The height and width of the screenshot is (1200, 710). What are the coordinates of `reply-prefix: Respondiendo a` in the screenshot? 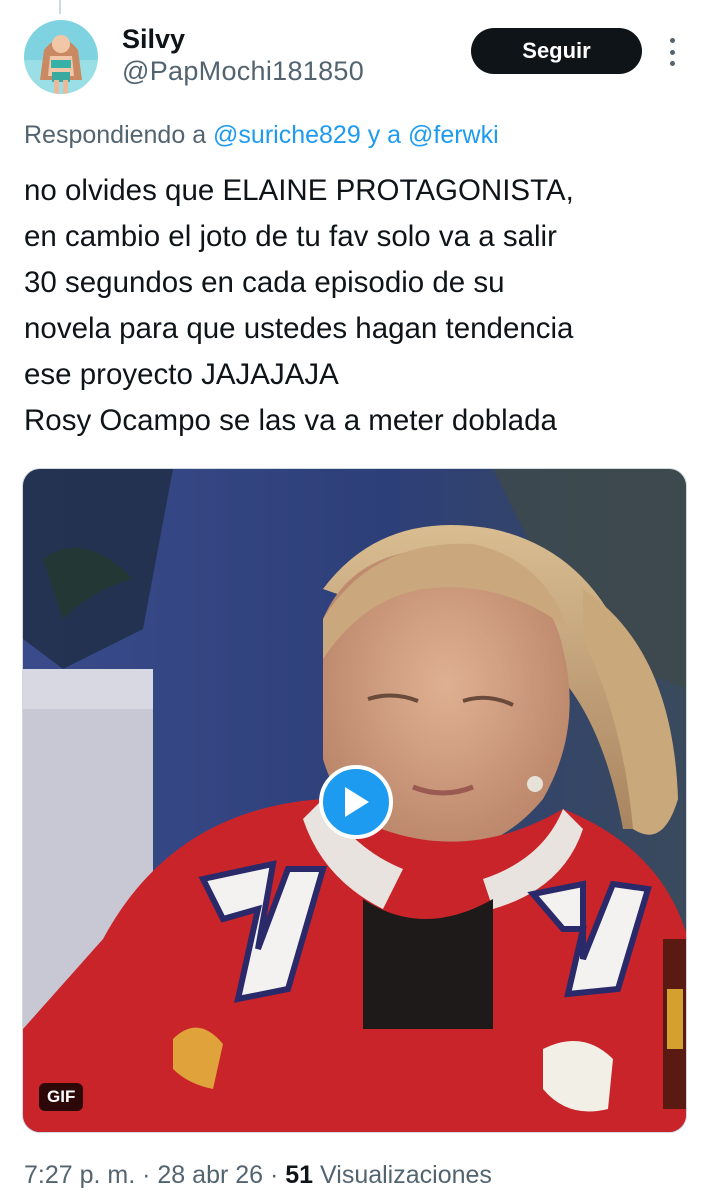 It's located at (115, 135).